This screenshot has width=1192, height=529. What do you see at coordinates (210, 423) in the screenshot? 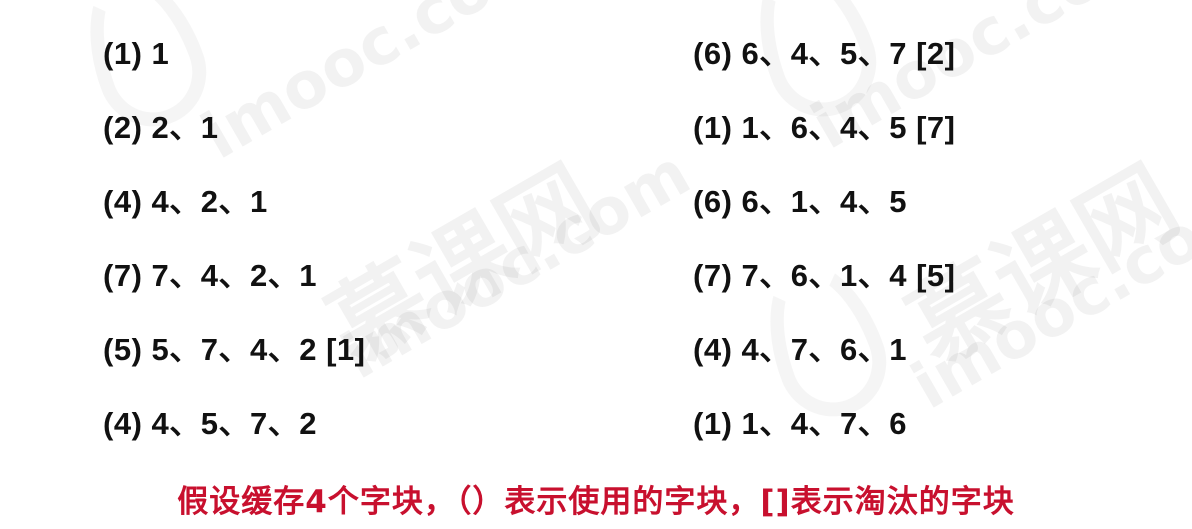
I see `list-item: (4) 4、5、7、2` at bounding box center [210, 423].